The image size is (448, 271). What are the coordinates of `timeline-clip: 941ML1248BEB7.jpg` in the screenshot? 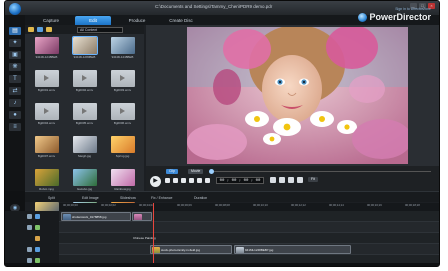 It's located at (292, 249).